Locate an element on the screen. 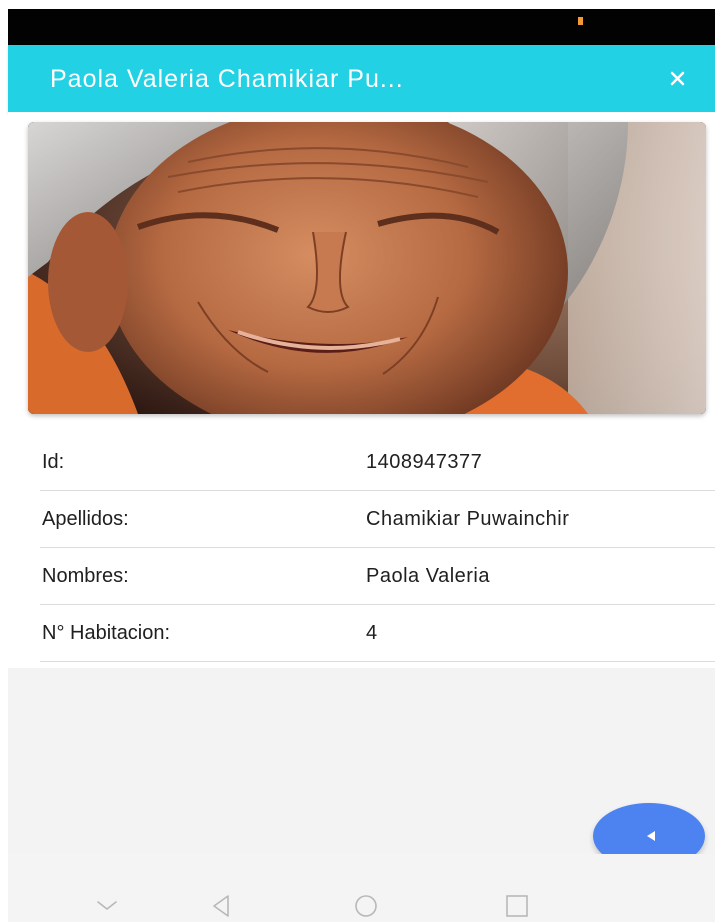 The height and width of the screenshot is (922, 715). detail-row-apellidos: Apellidos: Chamikiar Puwainchir is located at coordinates (377, 519).